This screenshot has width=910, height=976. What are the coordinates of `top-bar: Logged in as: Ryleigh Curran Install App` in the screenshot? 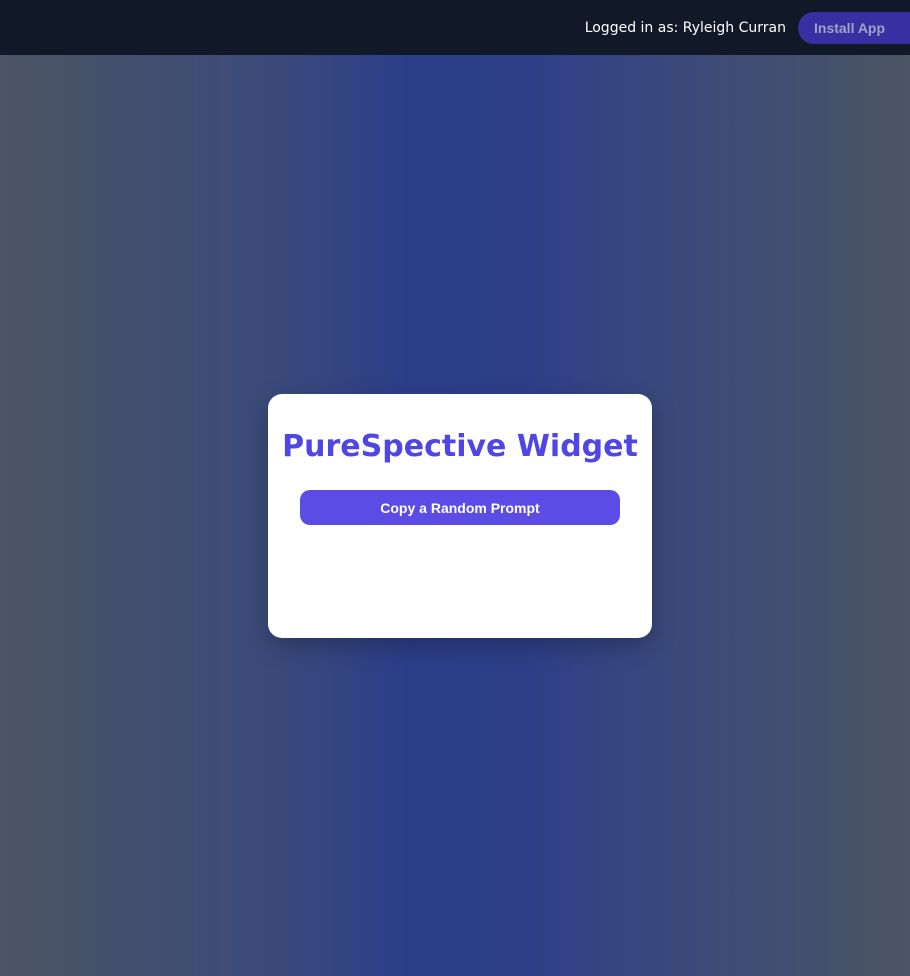 It's located at (455, 27).